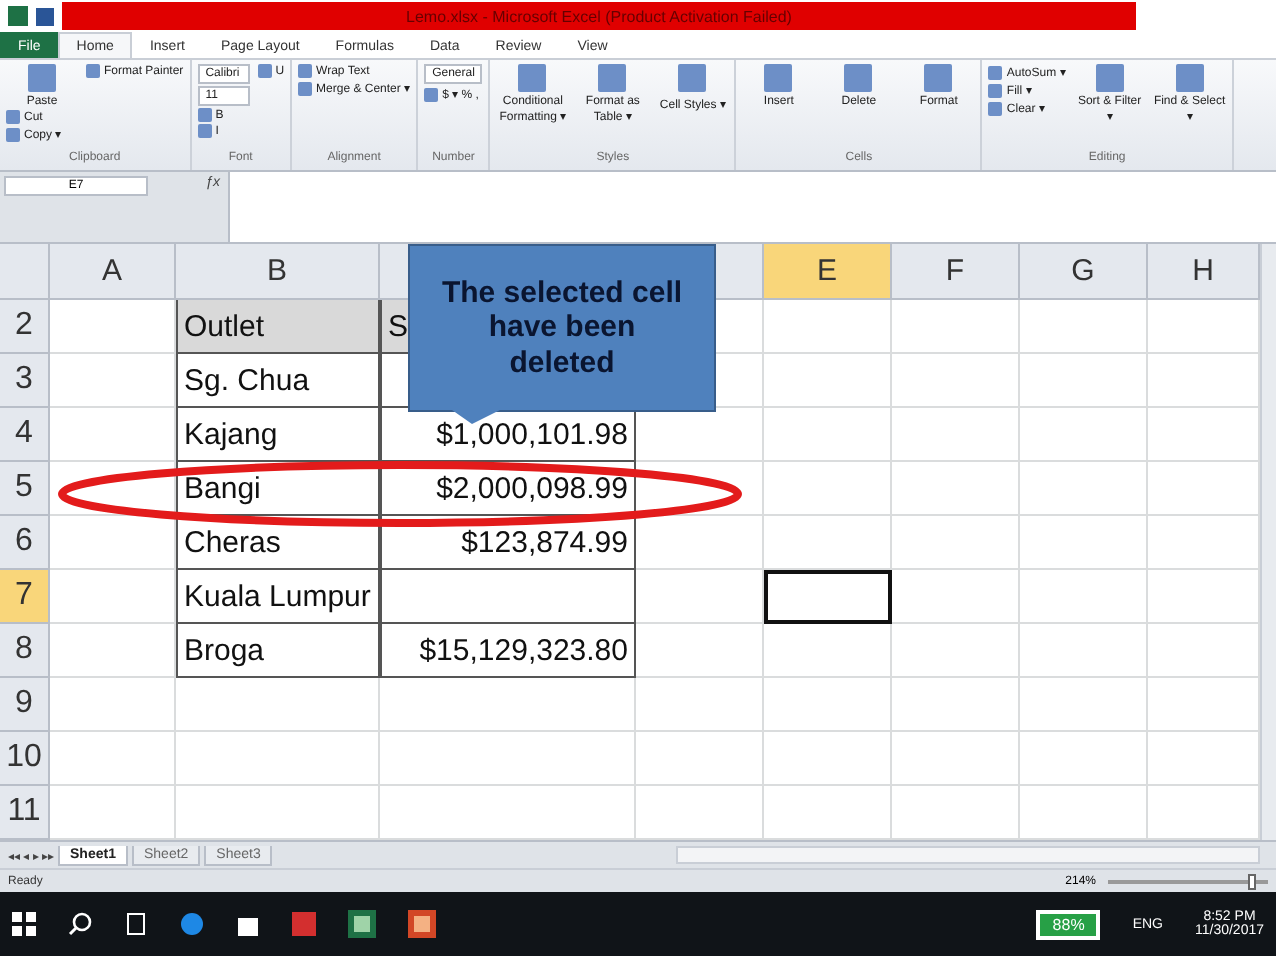 The image size is (1276, 956). I want to click on column-header: B, so click(278, 272).